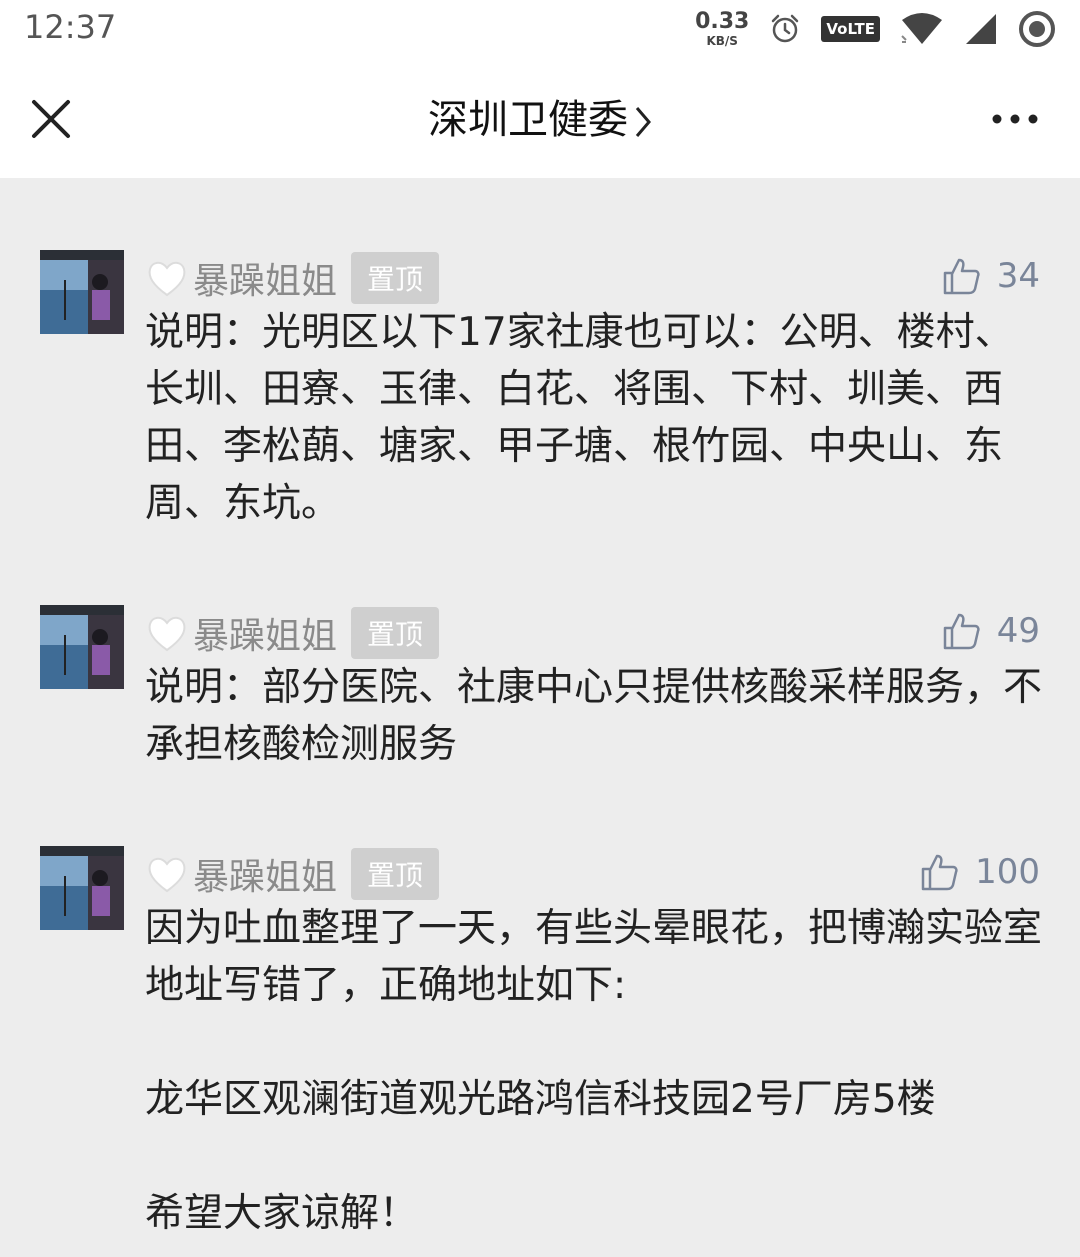 The height and width of the screenshot is (1257, 1080). I want to click on comment-text: 说明：部分医院、社康中心只提供核酸采样服务，不承担核酸检测服务, so click(594, 716).